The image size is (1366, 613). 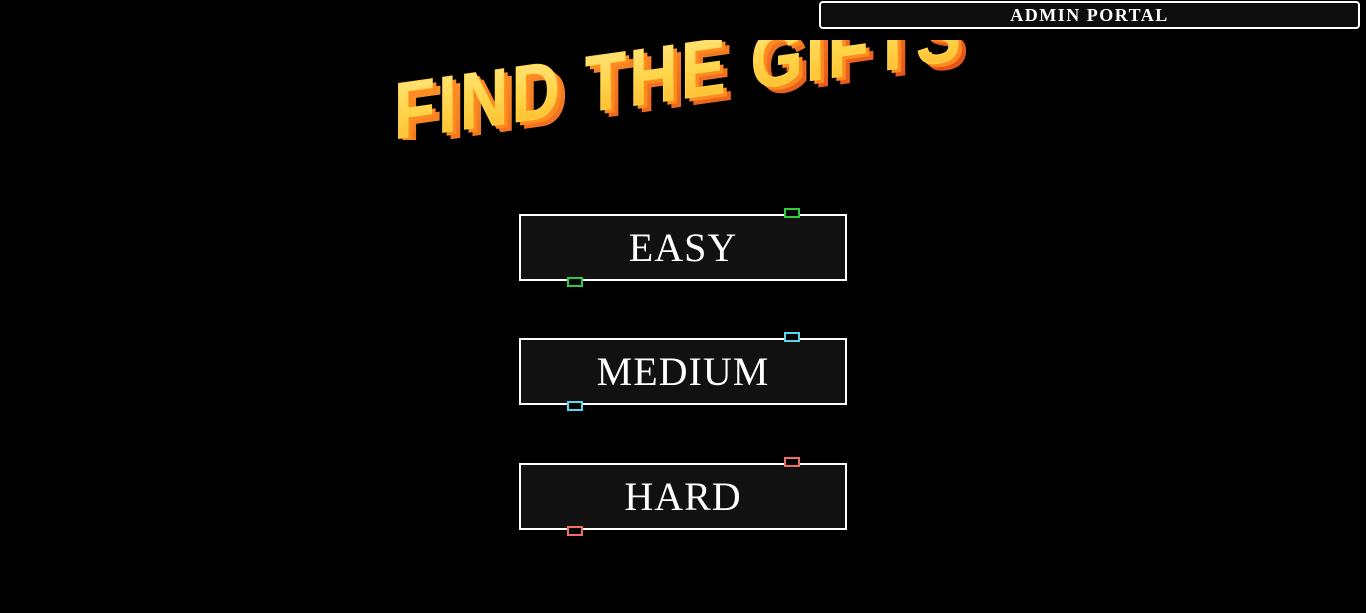 I want to click on easy-button: EASY, so click(x=683, y=247).